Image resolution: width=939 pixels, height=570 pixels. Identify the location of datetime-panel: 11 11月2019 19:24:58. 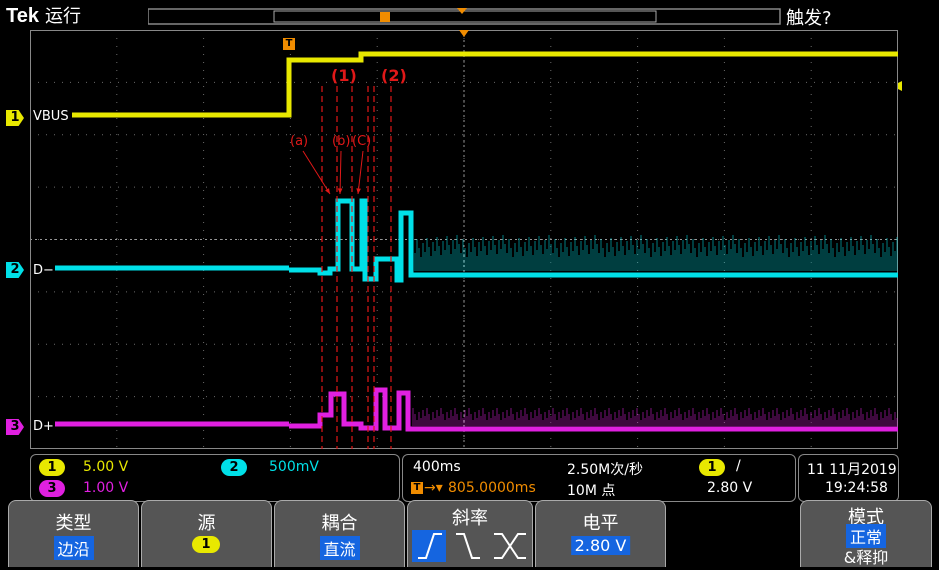
(848, 478).